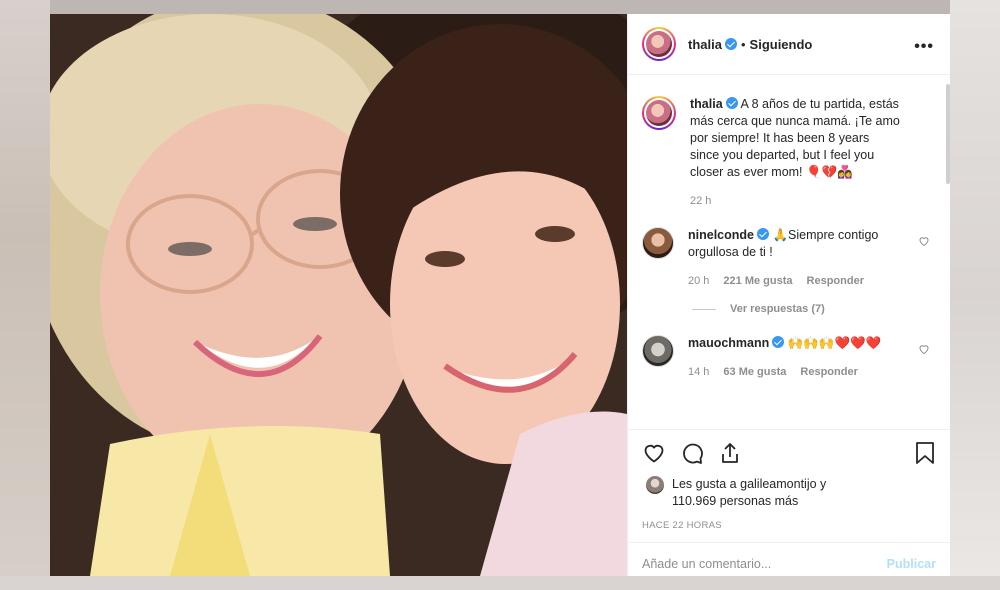  What do you see at coordinates (705, 44) in the screenshot?
I see `author-username: thalia` at bounding box center [705, 44].